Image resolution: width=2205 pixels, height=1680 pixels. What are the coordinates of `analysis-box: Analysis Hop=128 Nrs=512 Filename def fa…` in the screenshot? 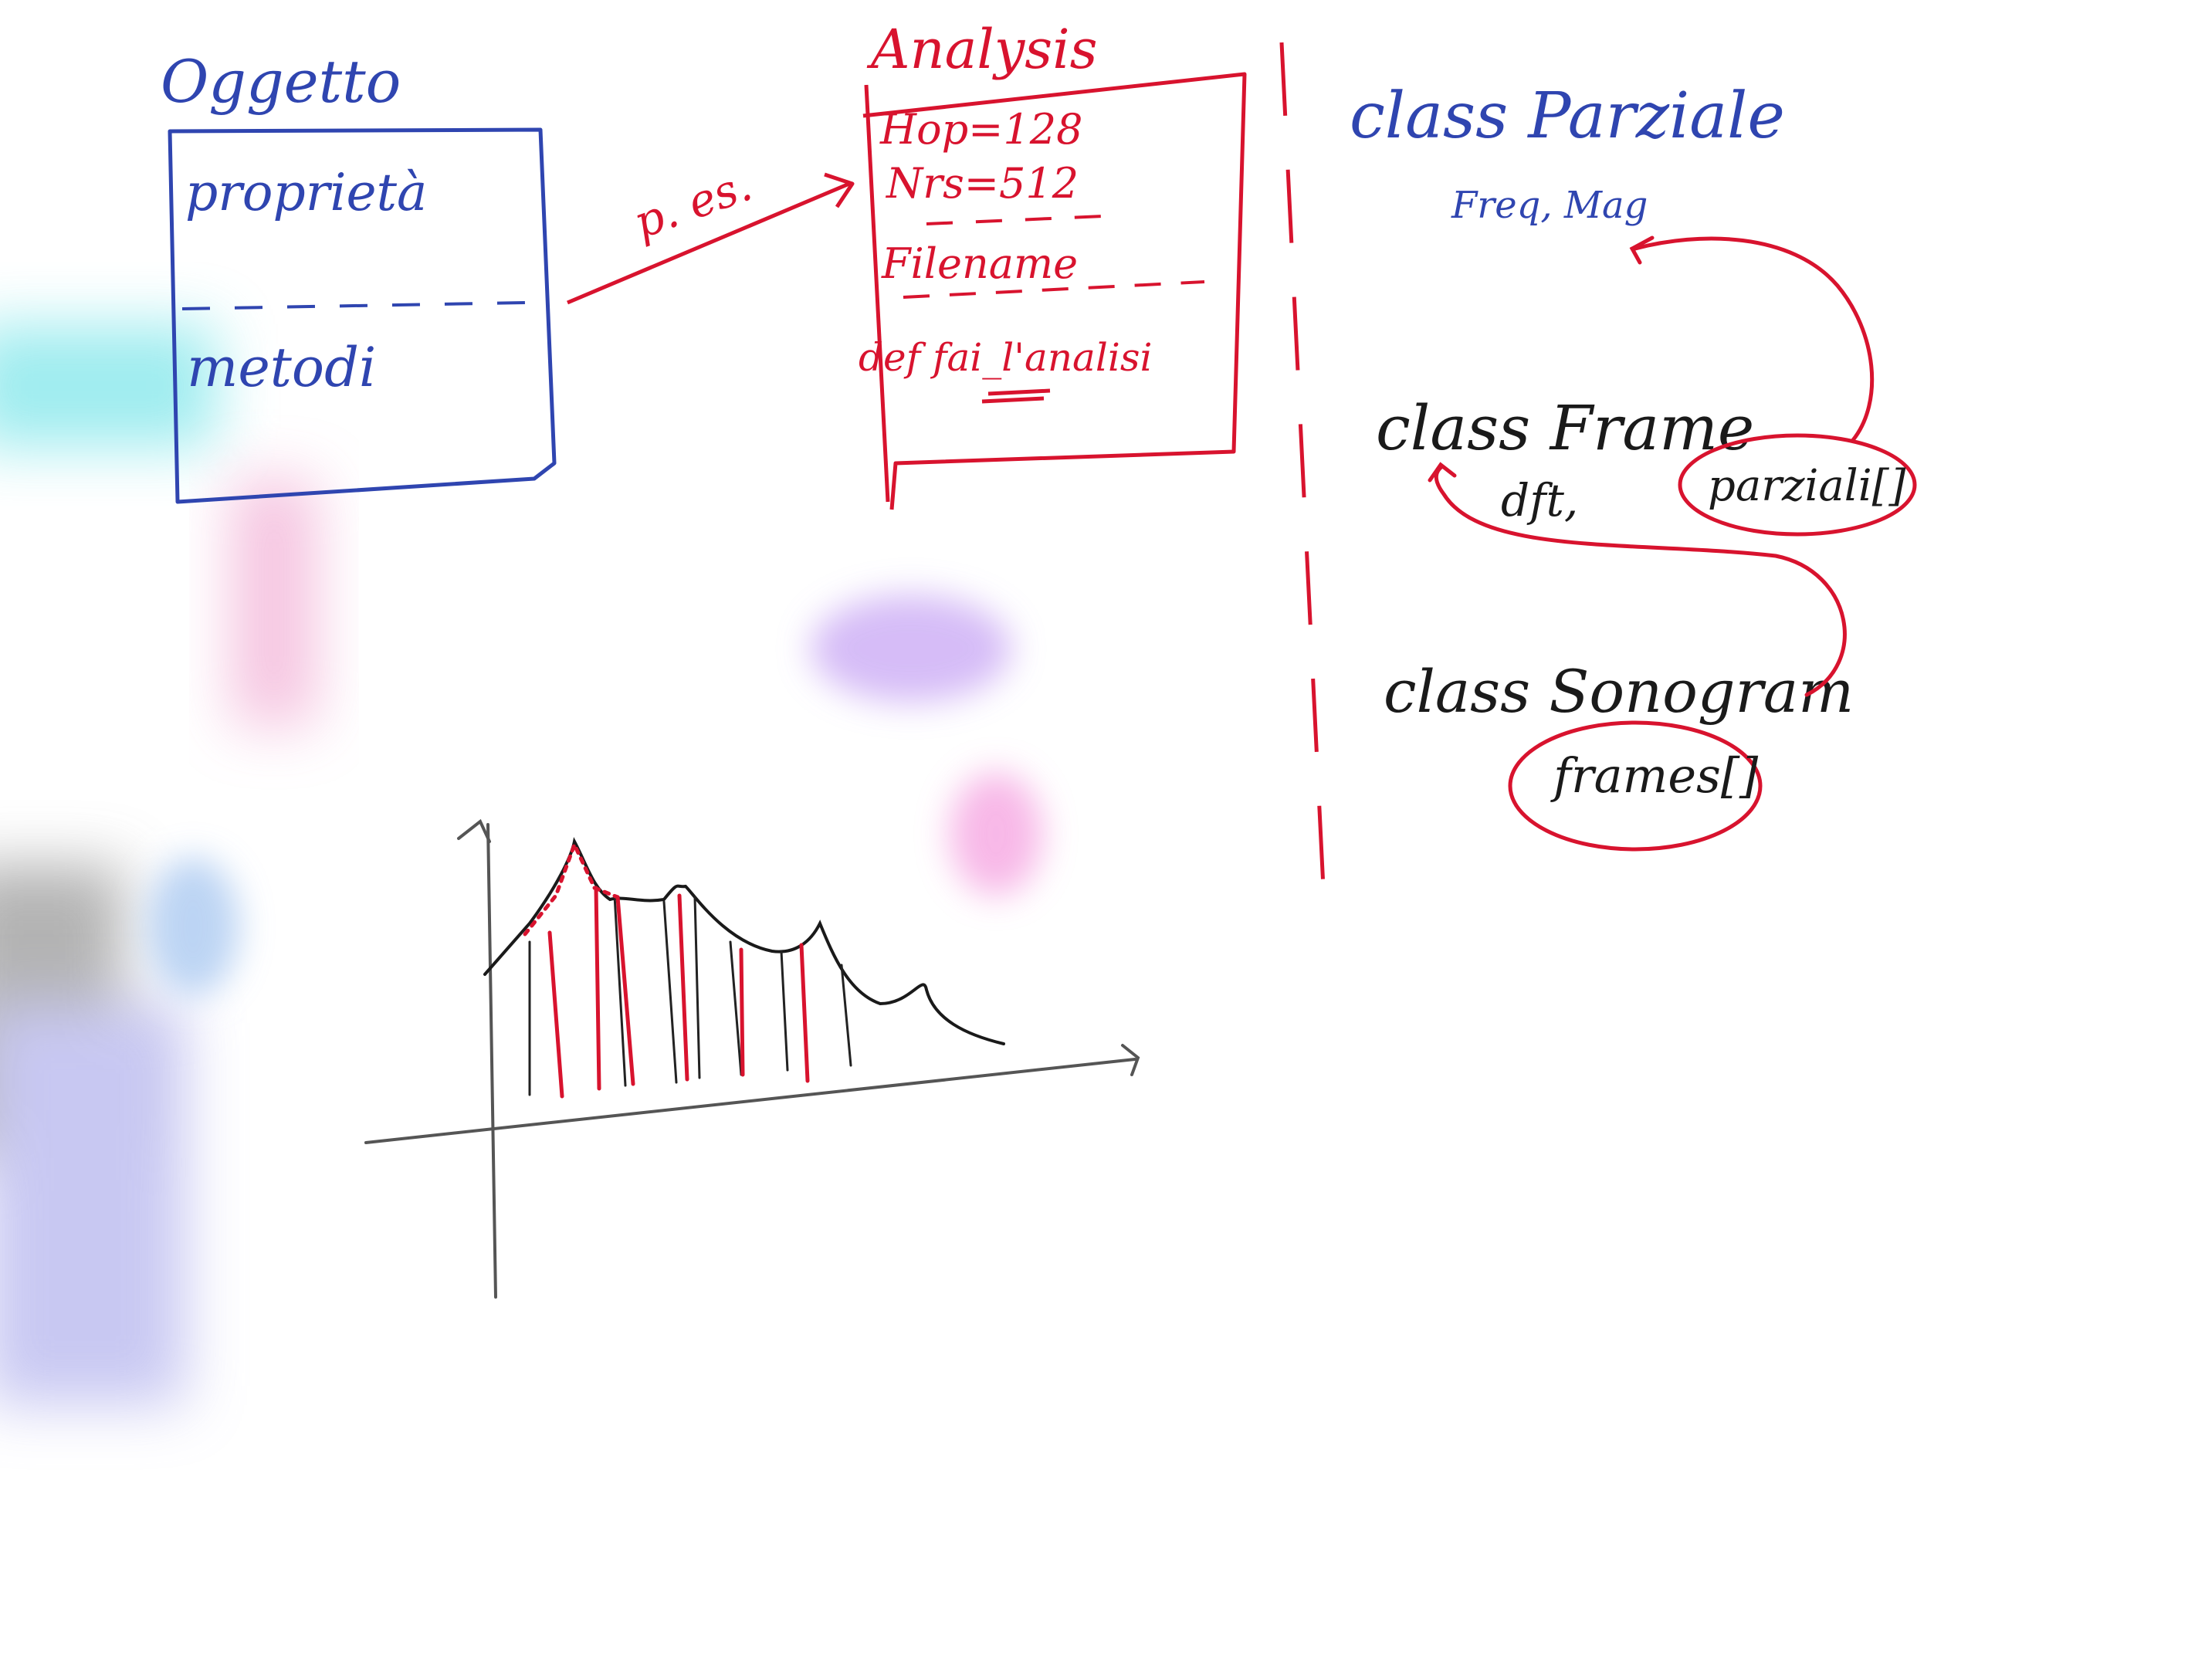 It's located at (1053, 264).